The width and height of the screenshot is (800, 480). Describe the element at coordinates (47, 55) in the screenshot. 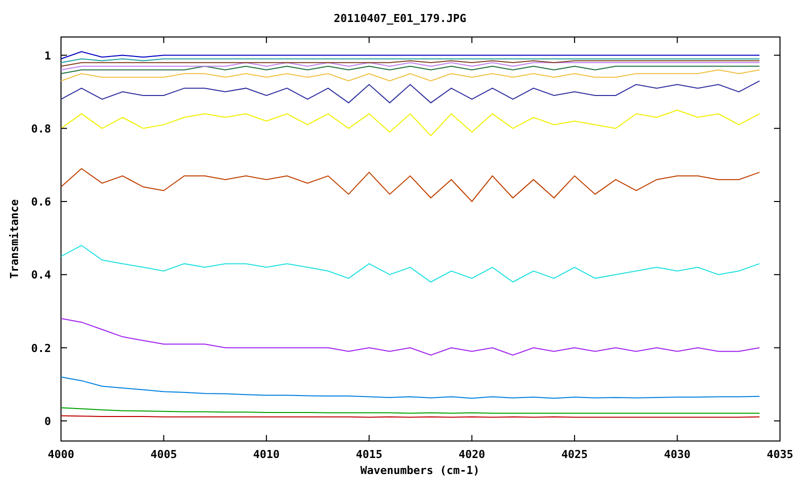

I see `tick-label: 1` at that location.